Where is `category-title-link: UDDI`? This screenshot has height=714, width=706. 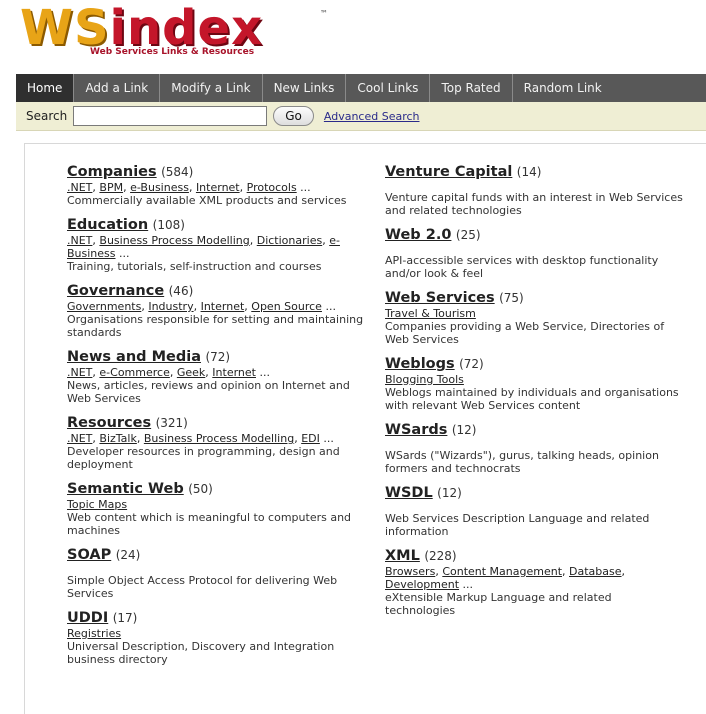
category-title-link: UDDI is located at coordinates (87, 618).